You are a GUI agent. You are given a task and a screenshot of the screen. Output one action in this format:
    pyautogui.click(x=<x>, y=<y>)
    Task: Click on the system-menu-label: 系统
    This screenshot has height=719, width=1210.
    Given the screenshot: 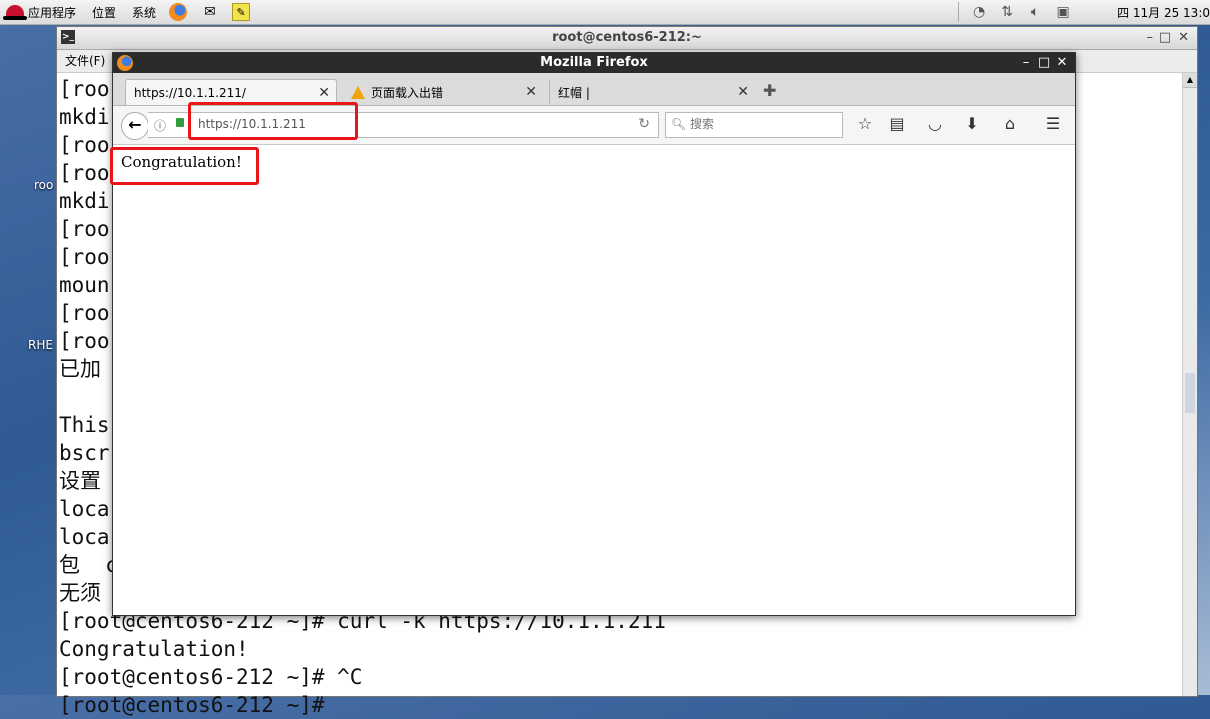 What is the action you would take?
    pyautogui.click(x=144, y=12)
    